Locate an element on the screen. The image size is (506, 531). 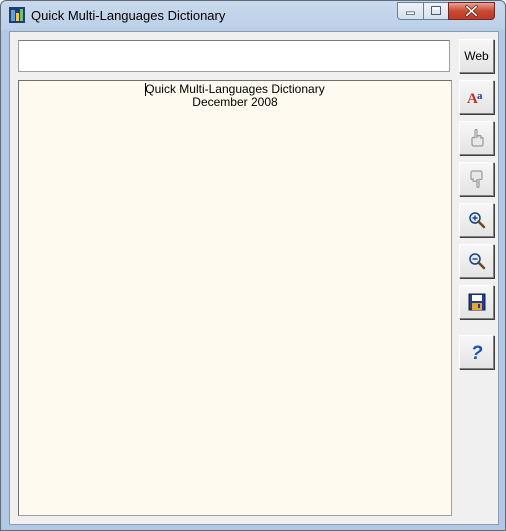
minimize-button is located at coordinates (410, 11).